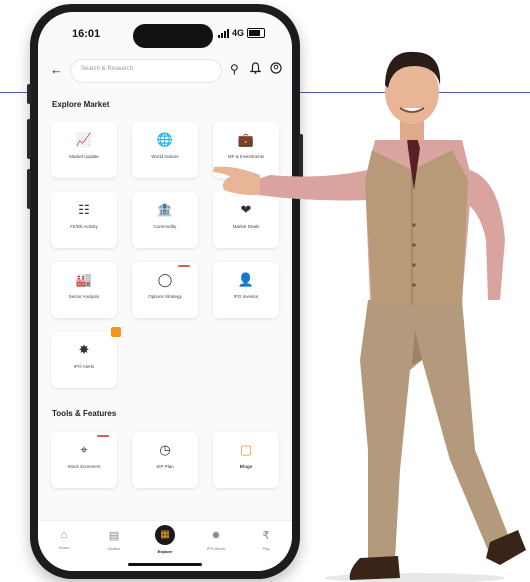 This screenshot has width=530, height=582. What do you see at coordinates (114, 536) in the screenshot?
I see `bars-icon: ▤` at bounding box center [114, 536].